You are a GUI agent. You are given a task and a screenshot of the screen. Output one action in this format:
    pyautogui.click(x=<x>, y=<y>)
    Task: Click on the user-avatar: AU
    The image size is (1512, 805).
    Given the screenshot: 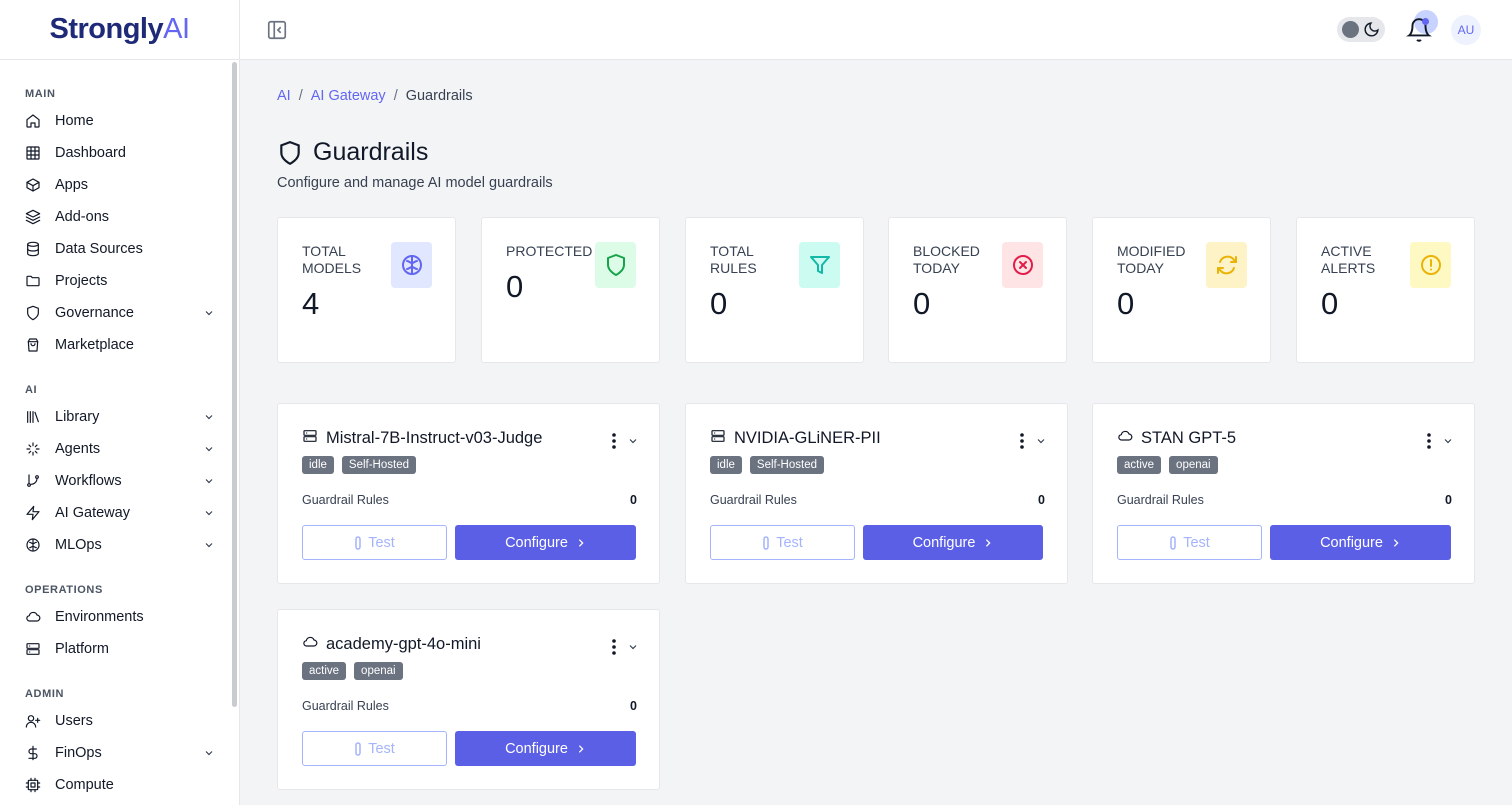 What is the action you would take?
    pyautogui.click(x=1466, y=30)
    